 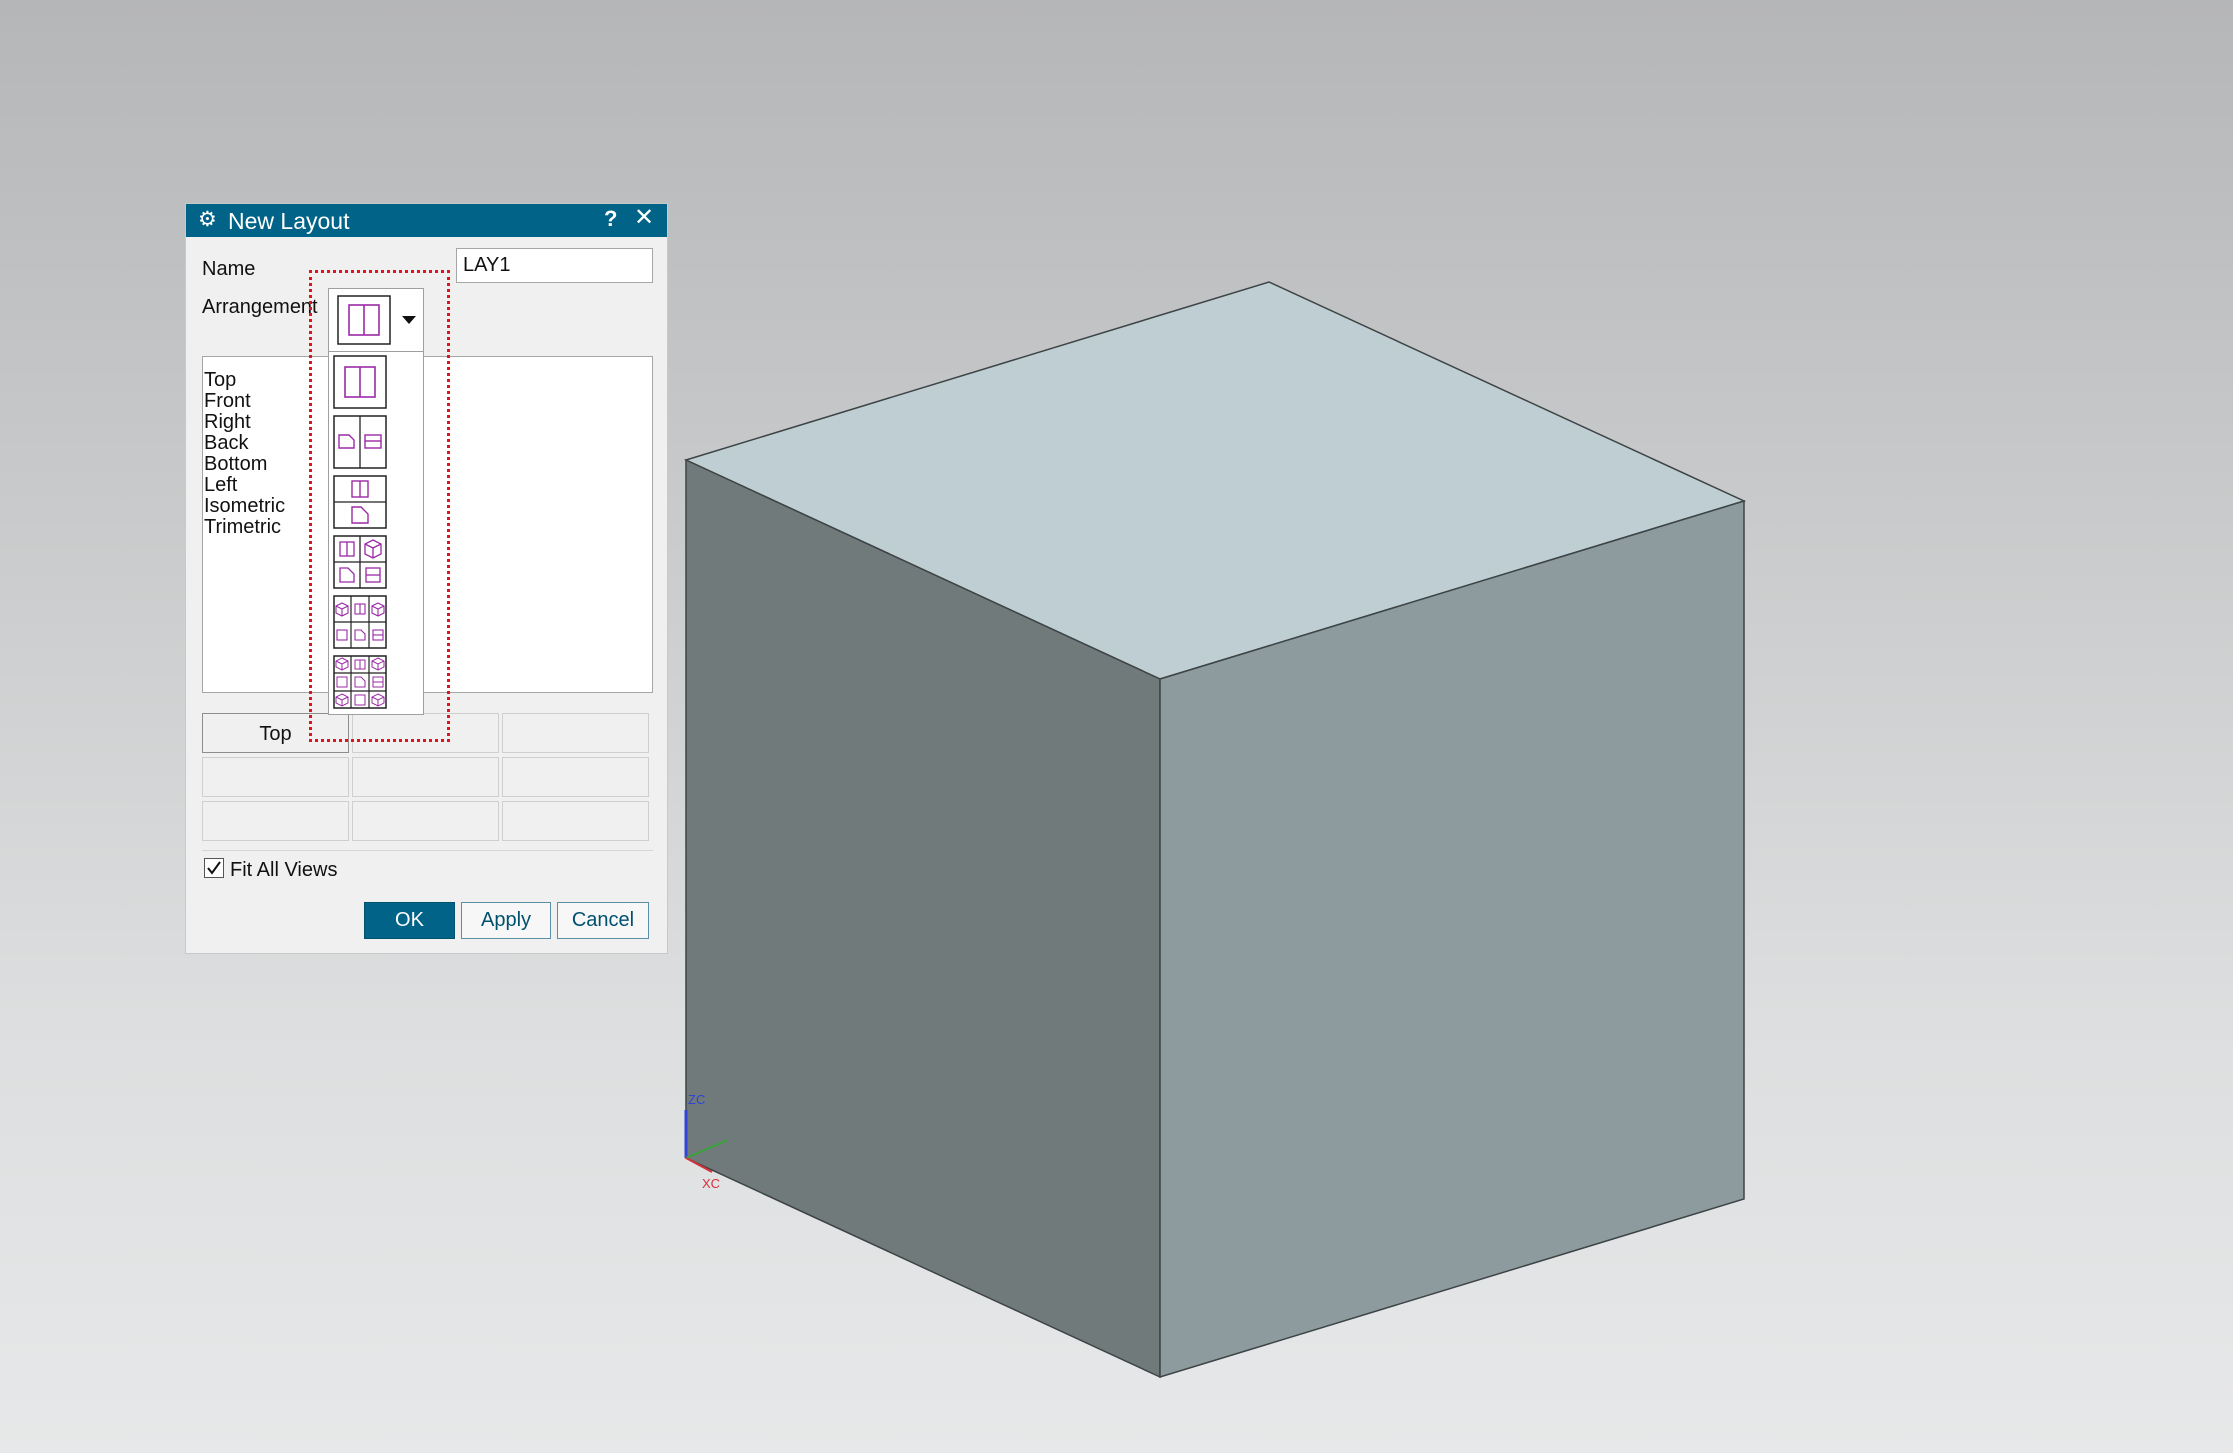 I want to click on six-views-icon, so click(x=360, y=622).